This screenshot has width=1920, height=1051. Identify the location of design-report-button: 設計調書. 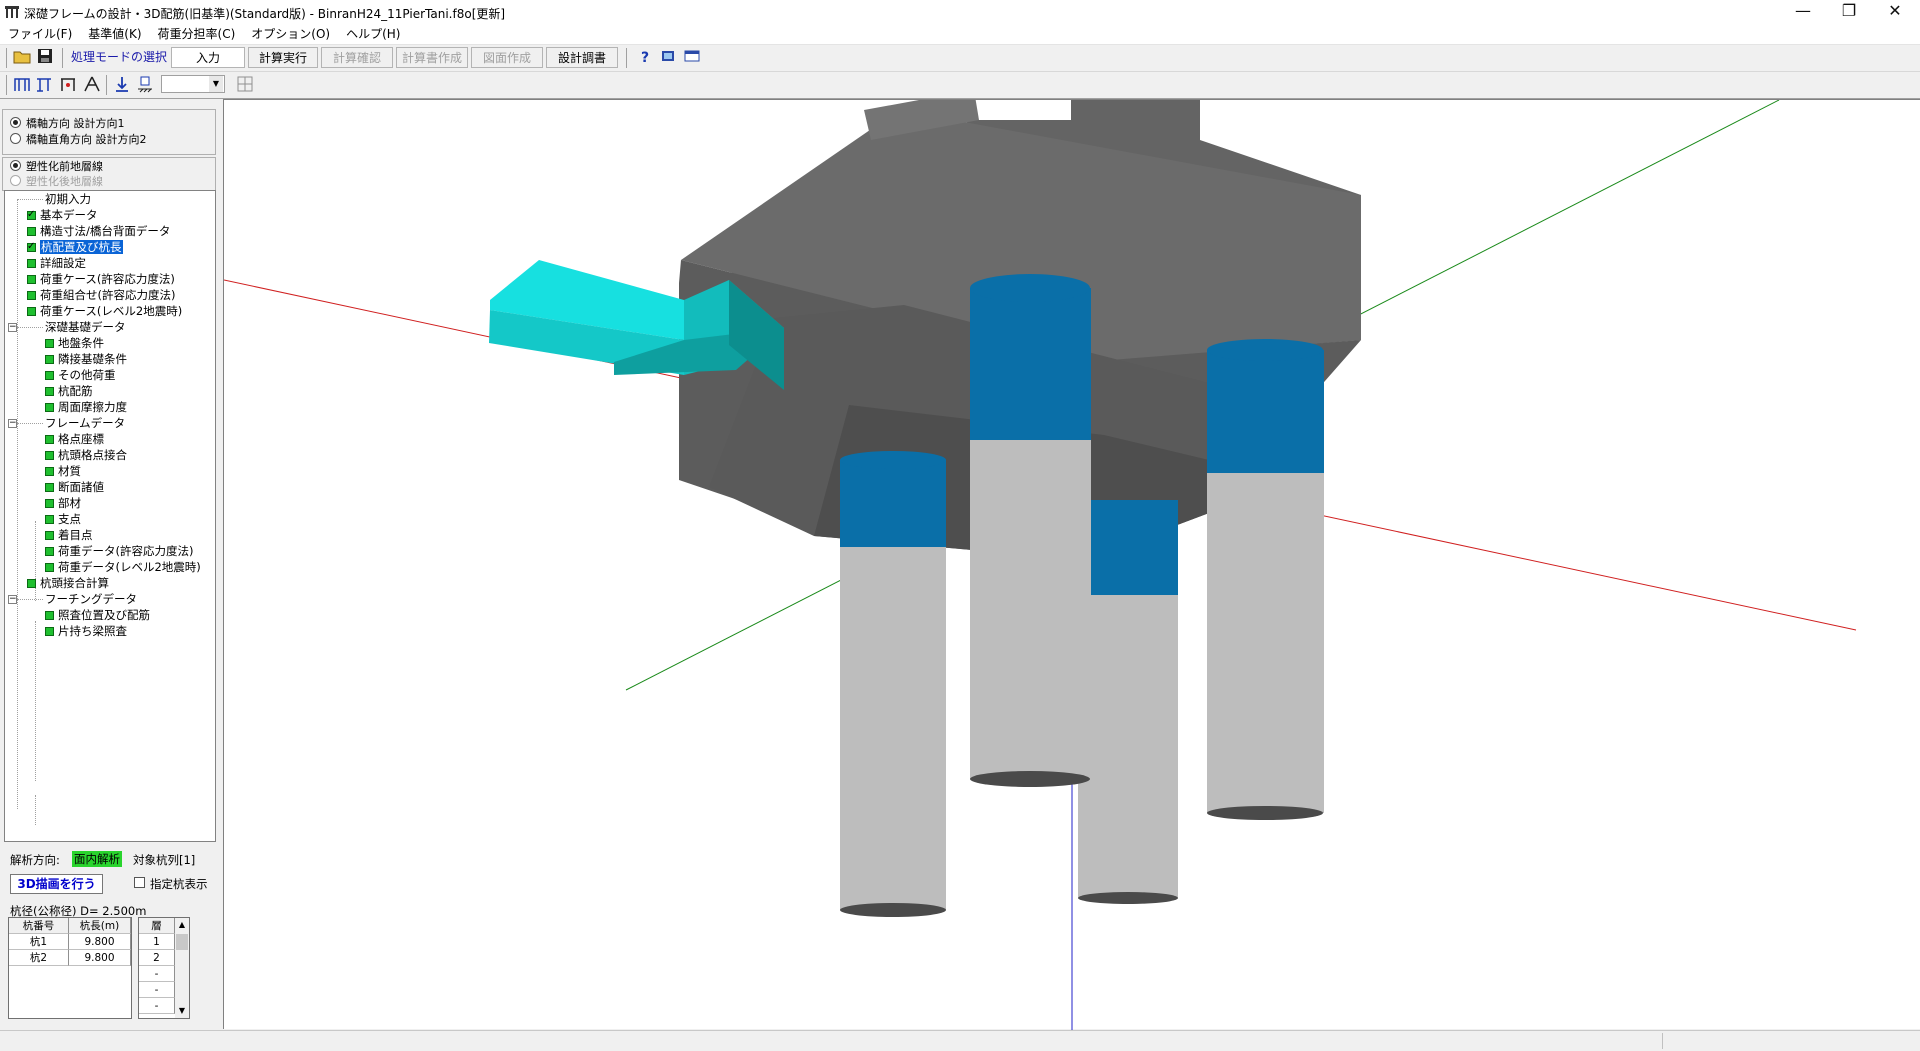
(582, 57).